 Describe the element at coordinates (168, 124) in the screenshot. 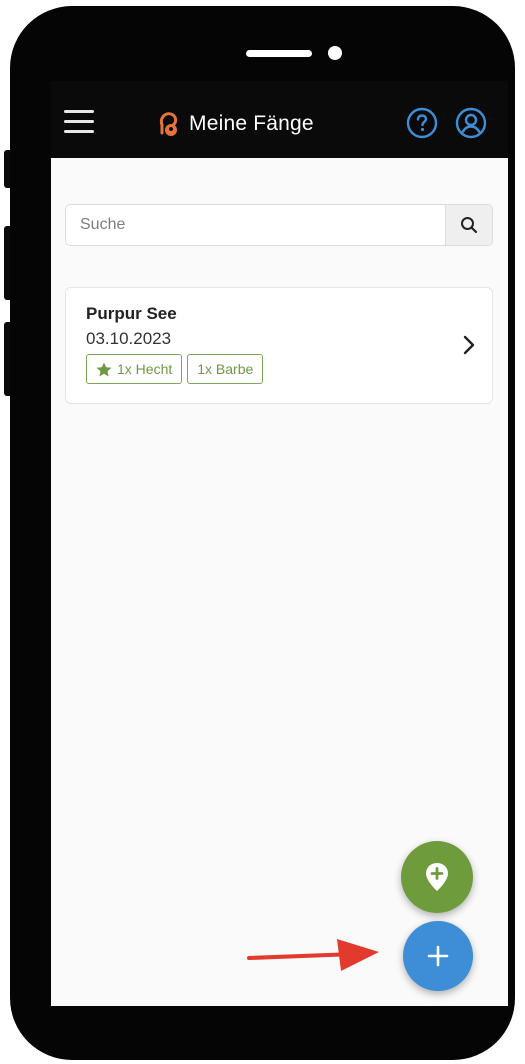

I see `fishing-hook-logo-icon` at that location.